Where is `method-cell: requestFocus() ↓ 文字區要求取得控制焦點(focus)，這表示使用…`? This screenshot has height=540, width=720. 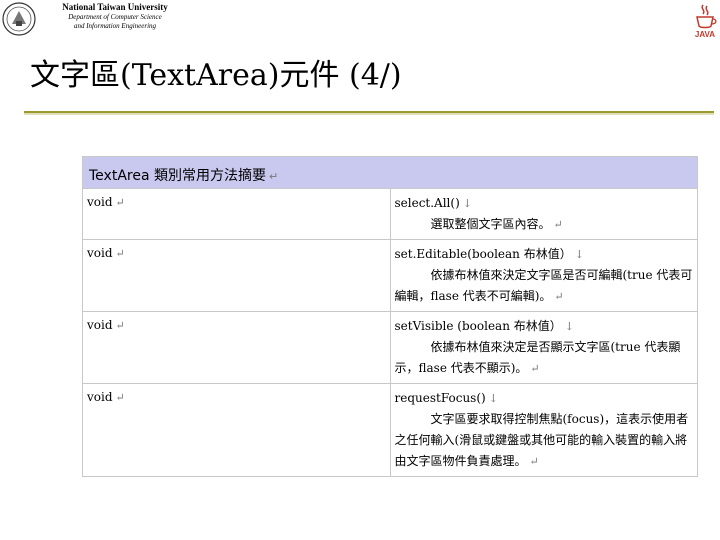
method-cell: requestFocus() ↓ 文字區要求取得控制焦點(focus)，這表示使用… is located at coordinates (543, 430).